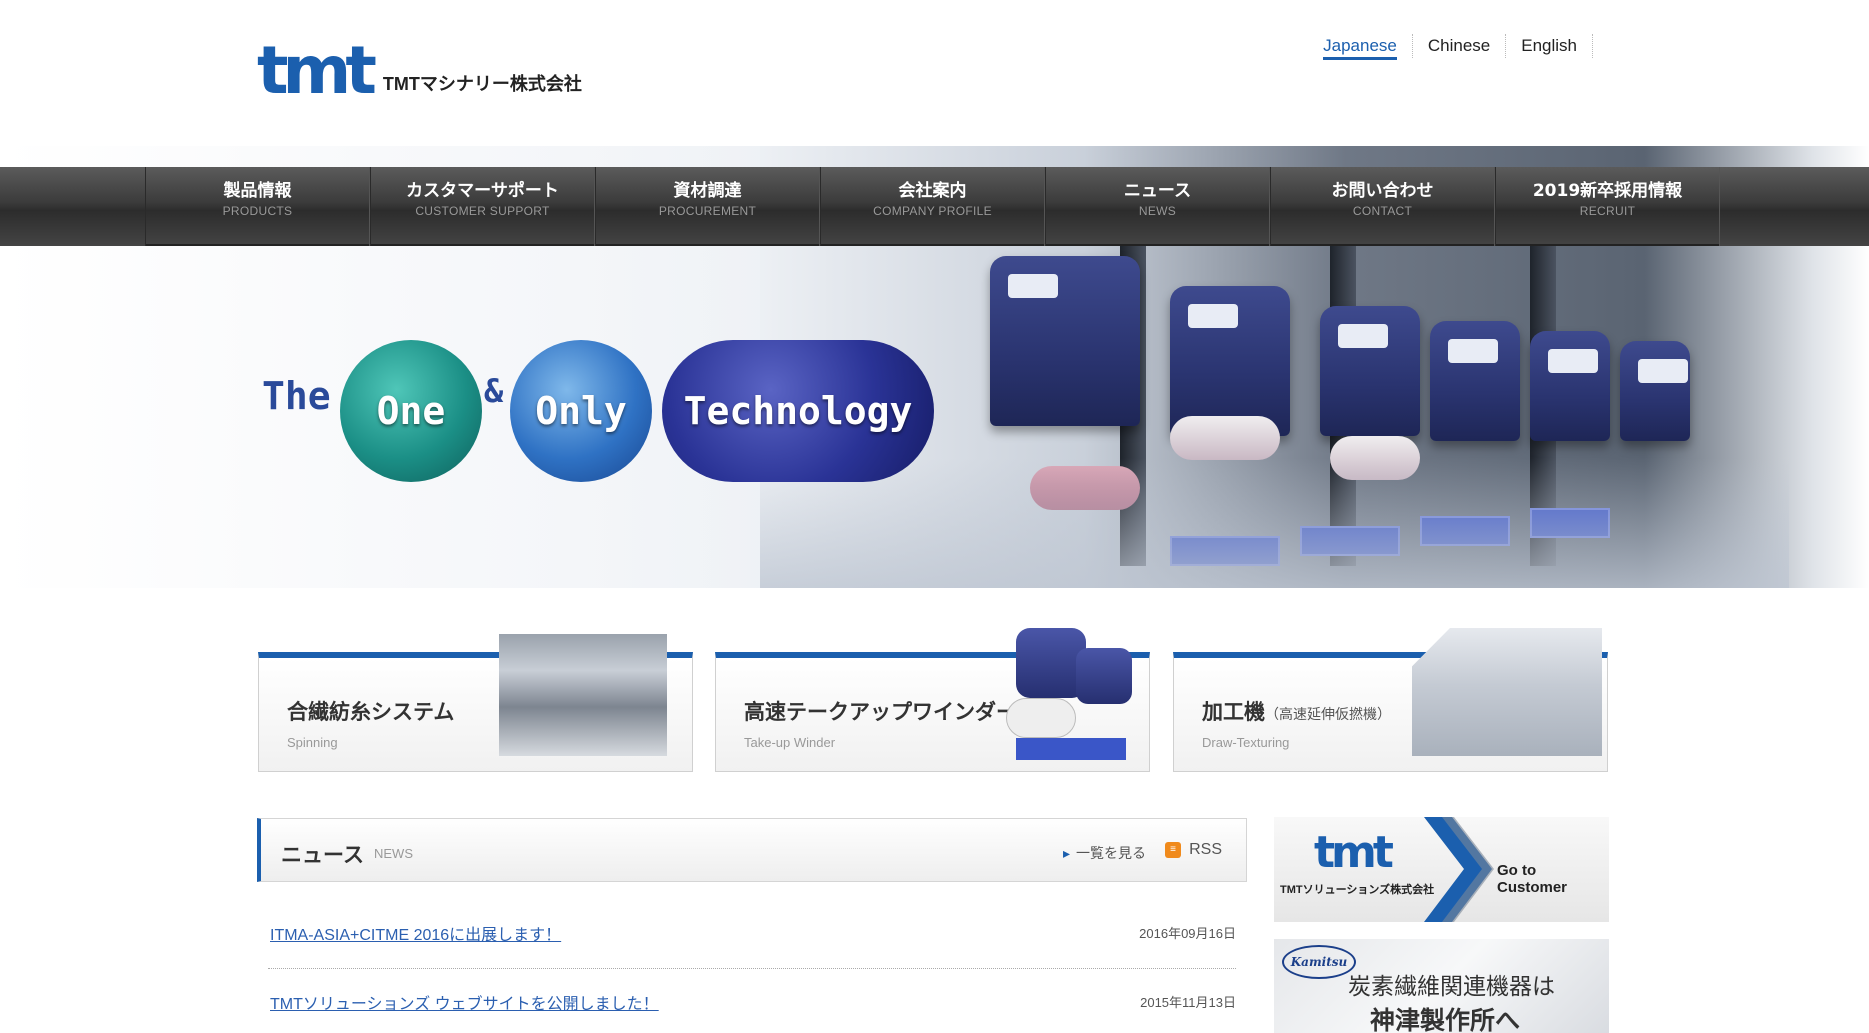 The image size is (1869, 1033). What do you see at coordinates (1188, 1002) in the screenshot?
I see `news-item-date: 2015年11月13日` at bounding box center [1188, 1002].